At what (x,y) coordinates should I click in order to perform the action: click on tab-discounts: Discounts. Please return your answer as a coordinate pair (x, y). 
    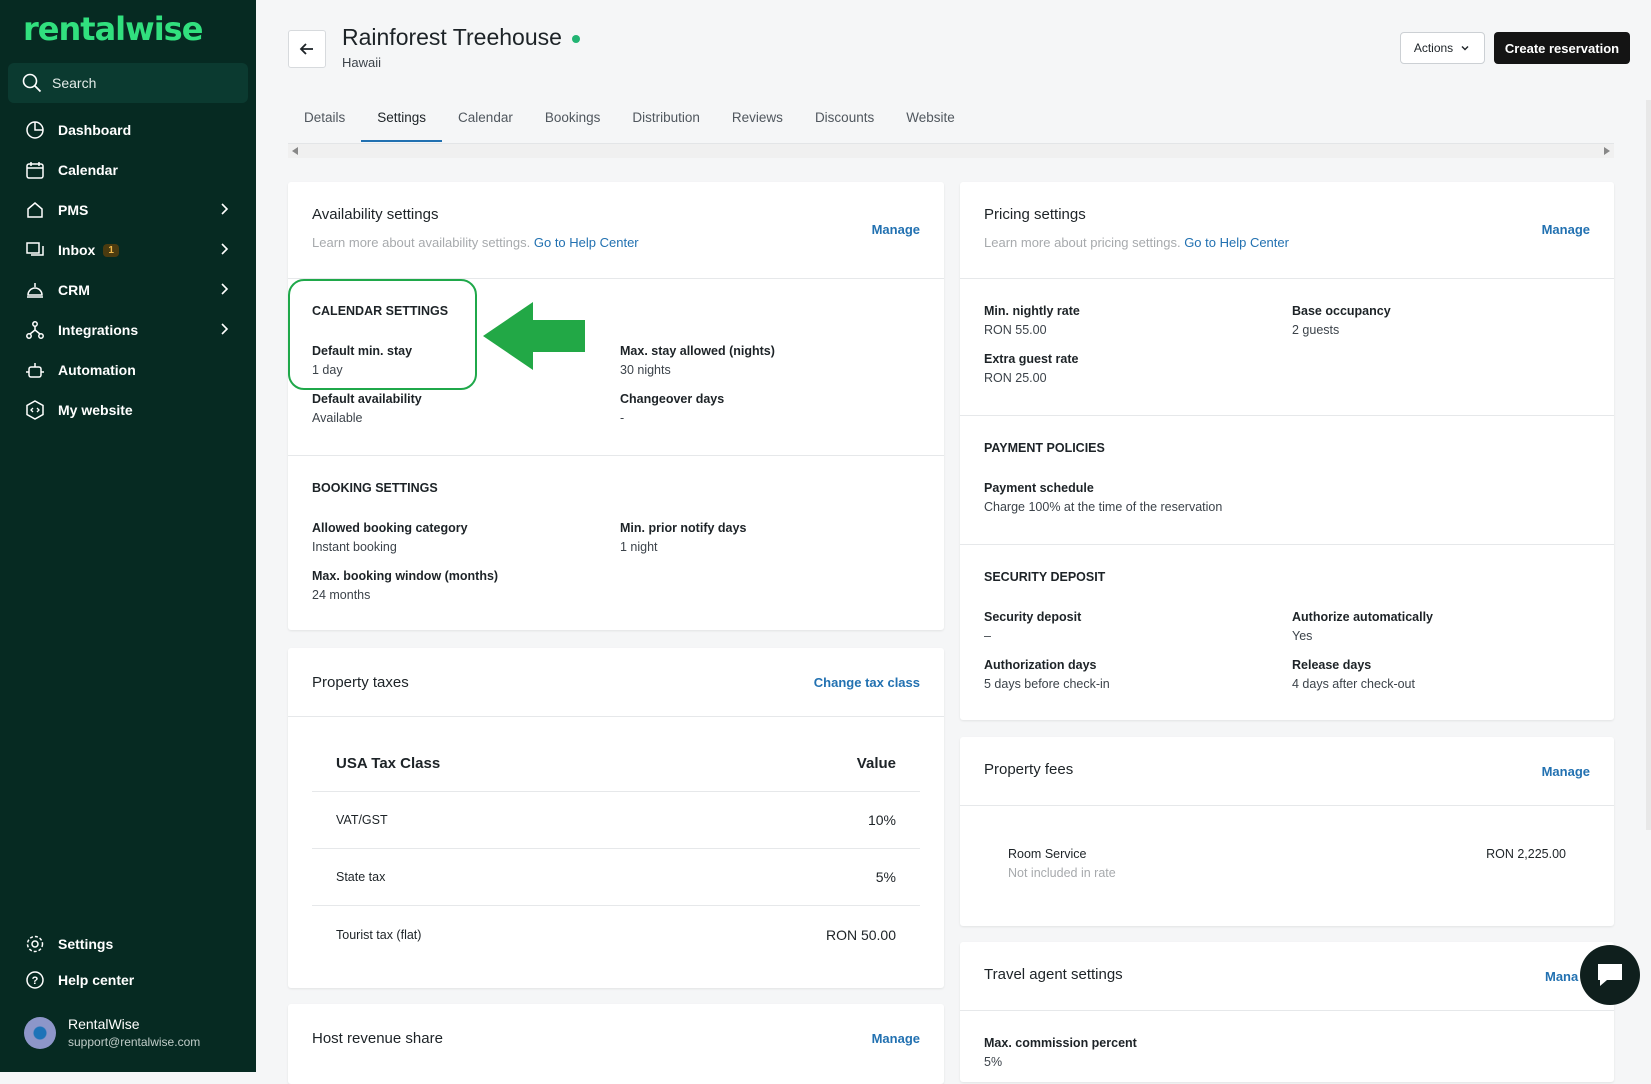
    Looking at the image, I should click on (844, 123).